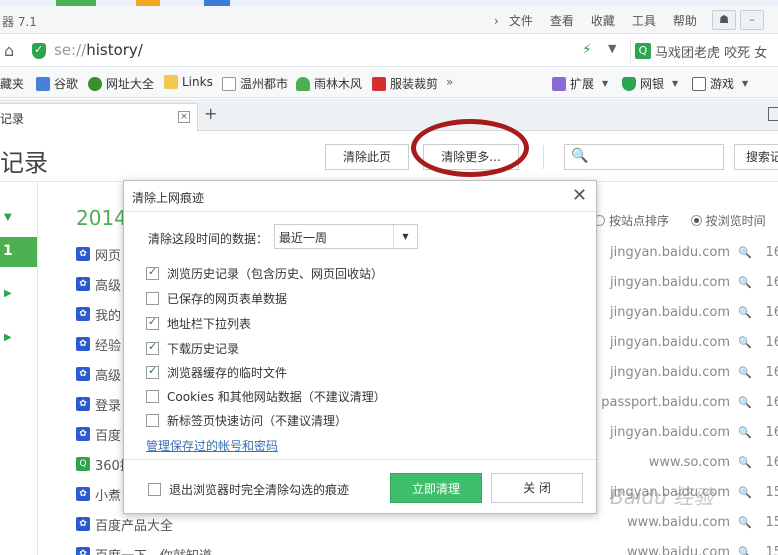 The image size is (778, 555). What do you see at coordinates (427, 524) in the screenshot?
I see `history-row: ✿ 百度产品大全 www.baidu.com 🔍 15` at bounding box center [427, 524].